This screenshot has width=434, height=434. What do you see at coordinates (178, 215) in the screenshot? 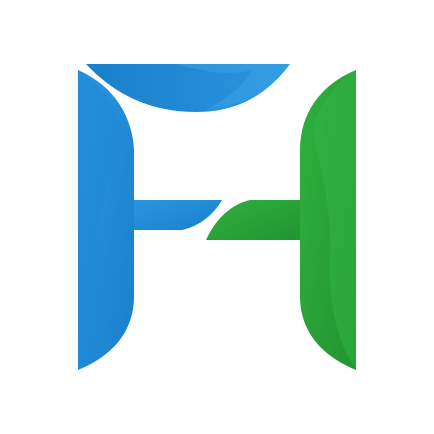
I see `blue-crossbar` at bounding box center [178, 215].